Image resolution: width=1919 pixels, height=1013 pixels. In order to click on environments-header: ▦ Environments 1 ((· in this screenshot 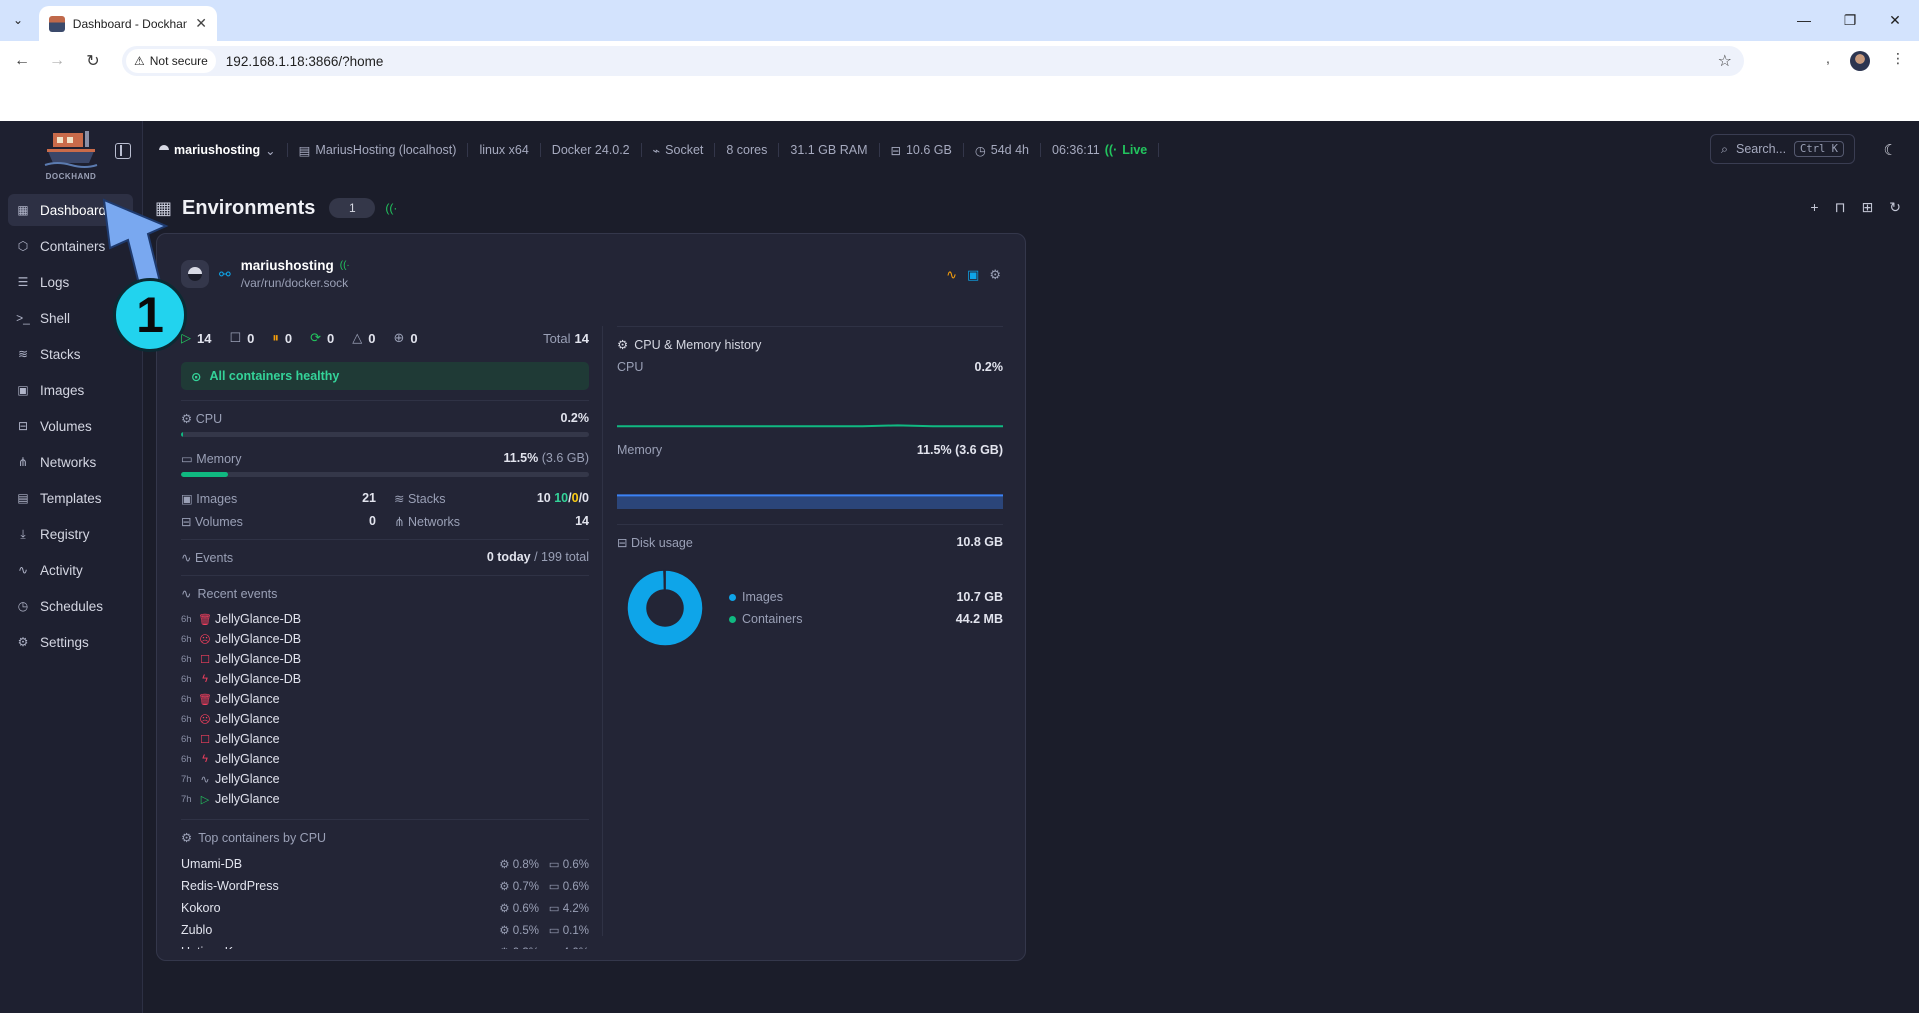, I will do `click(276, 208)`.